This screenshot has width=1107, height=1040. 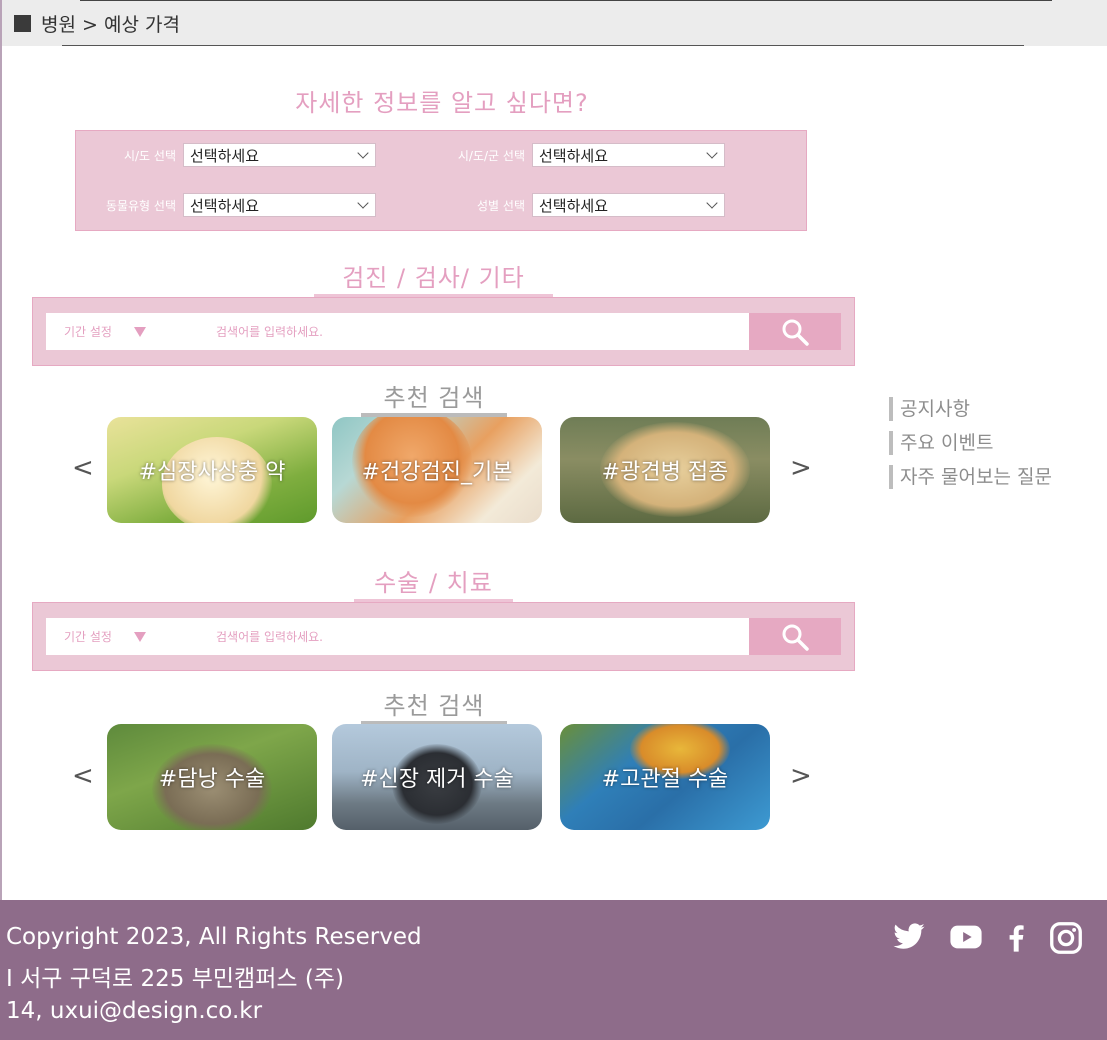 I want to click on recommend-card: #고관절 수술, so click(x=665, y=777).